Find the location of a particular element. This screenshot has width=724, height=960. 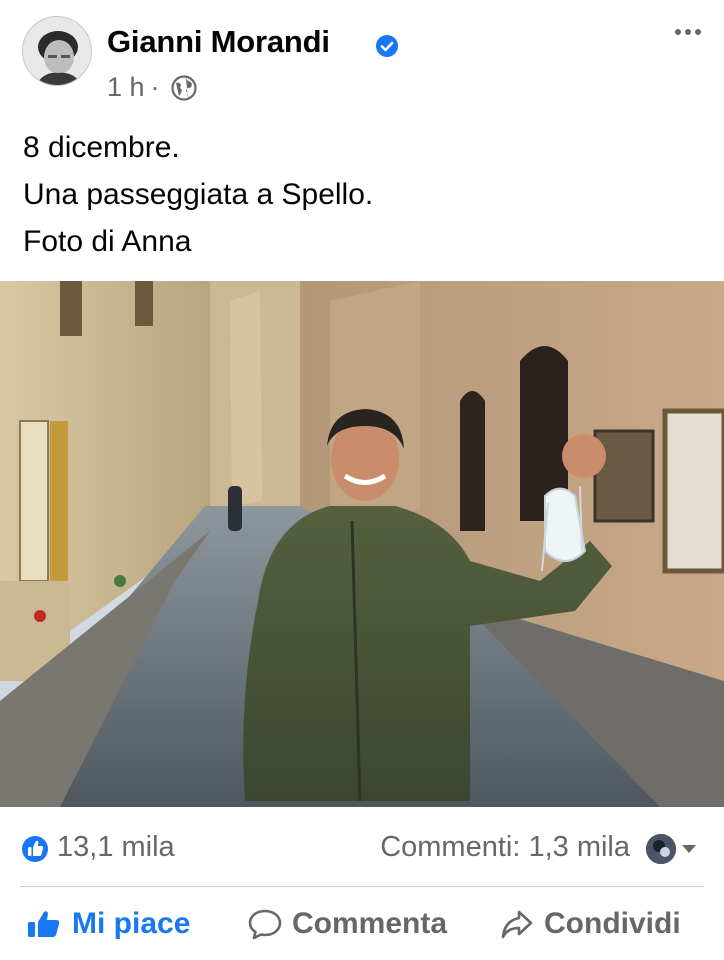

globe-icon is located at coordinates (183, 87).